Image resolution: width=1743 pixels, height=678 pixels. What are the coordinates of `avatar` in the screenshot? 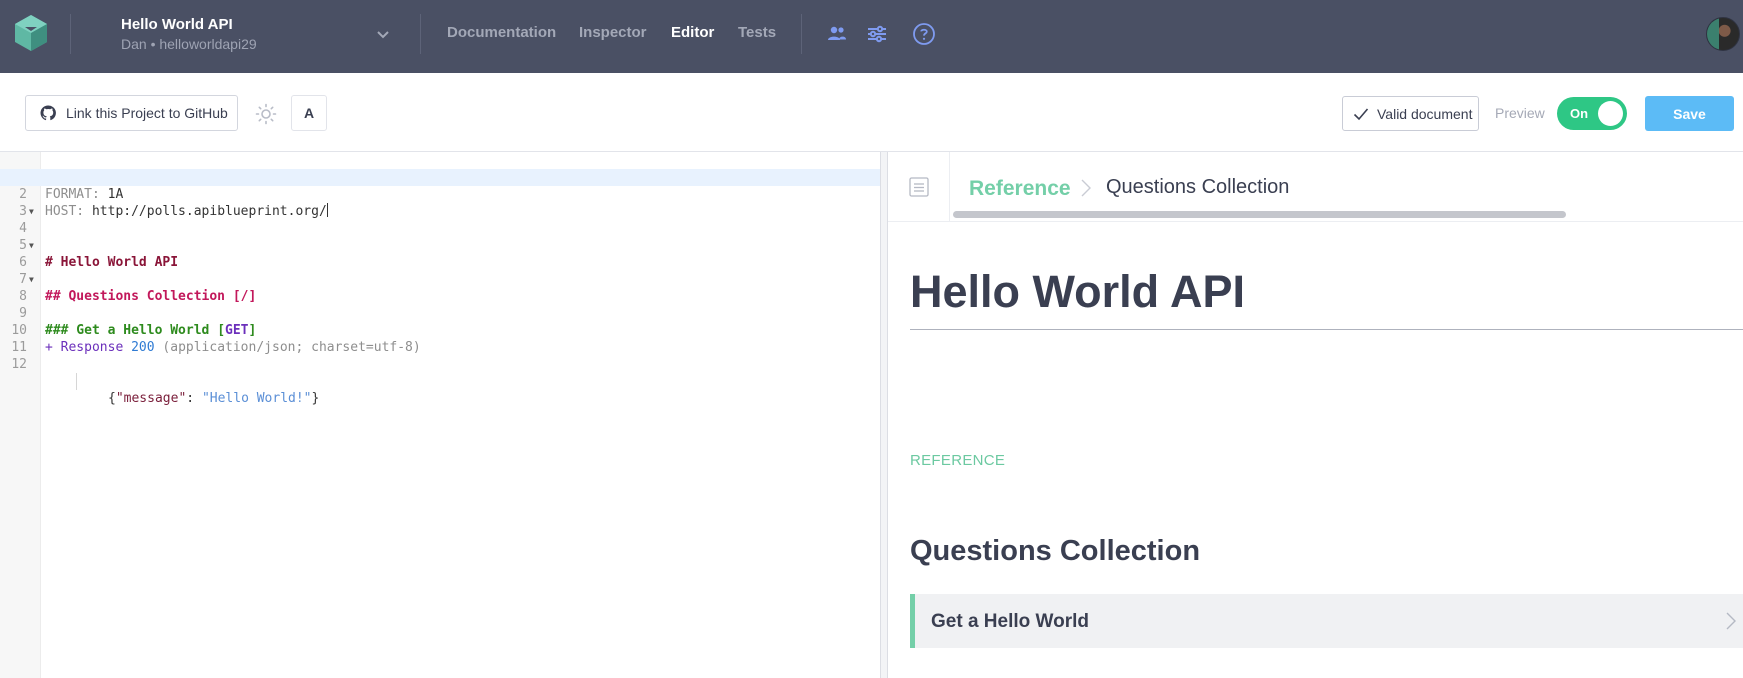 It's located at (1723, 34).